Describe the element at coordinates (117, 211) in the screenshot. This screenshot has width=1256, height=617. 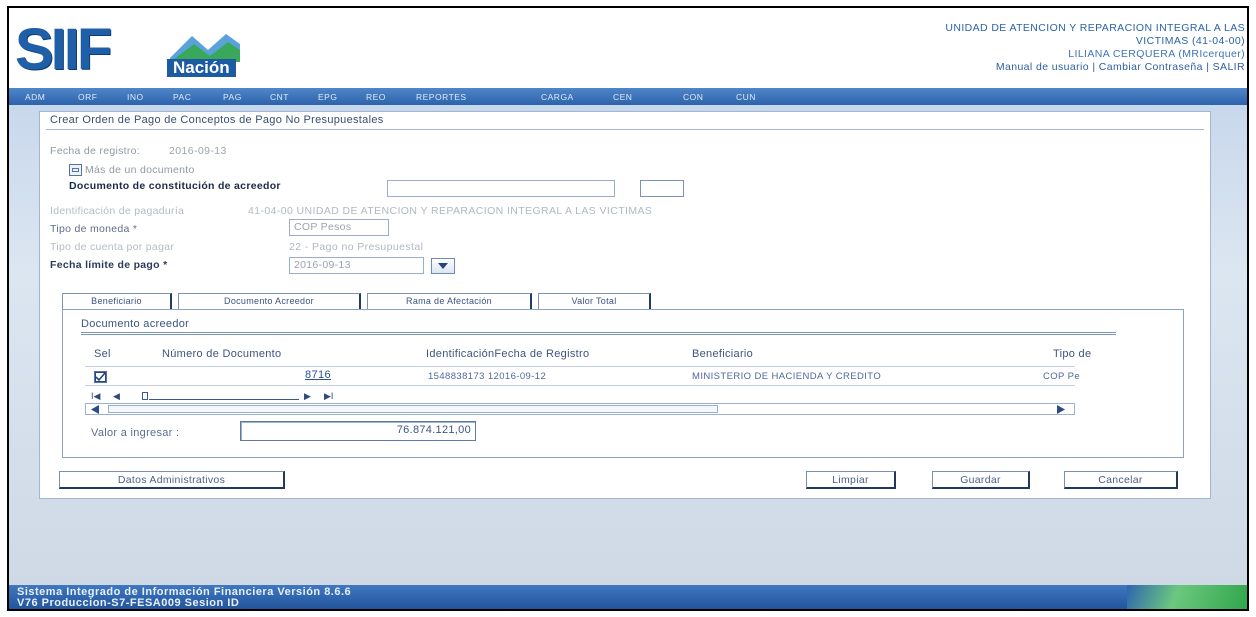
I see `identificacion-pagaduria-label: Identificación de pagaduría` at that location.